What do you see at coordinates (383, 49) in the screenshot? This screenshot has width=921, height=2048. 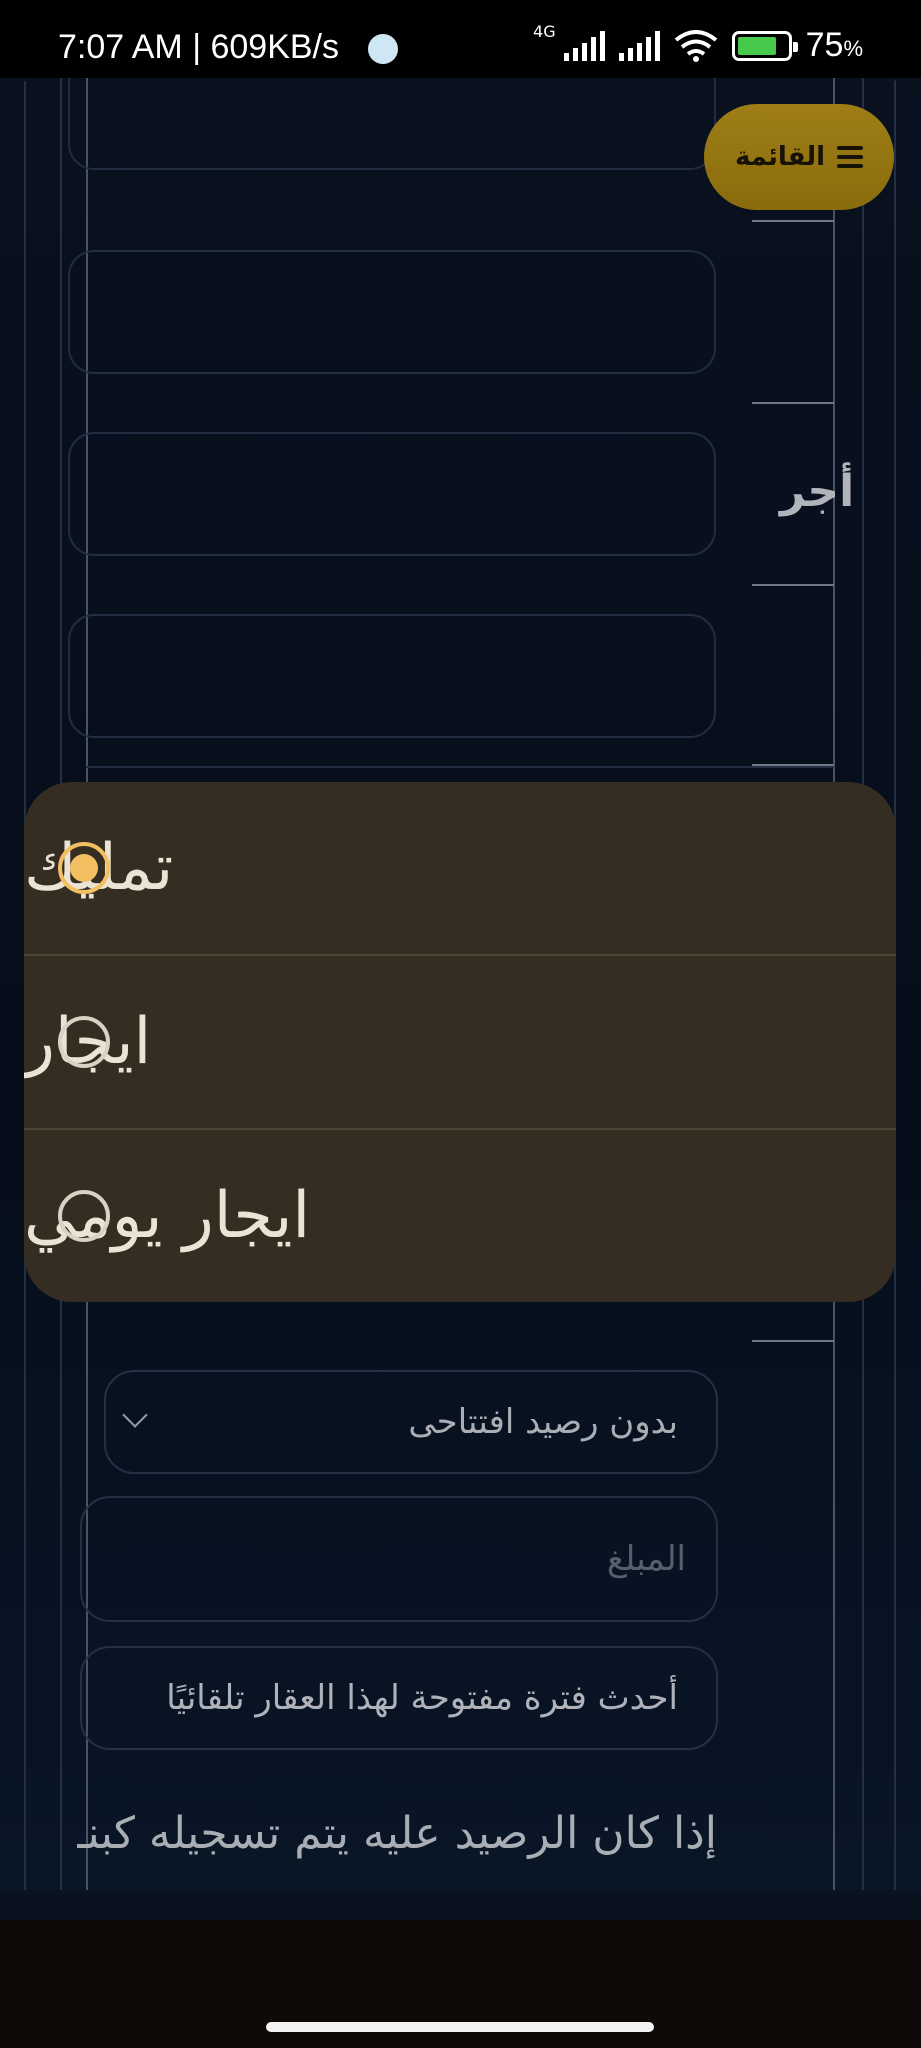 I see `notification-icon` at bounding box center [383, 49].